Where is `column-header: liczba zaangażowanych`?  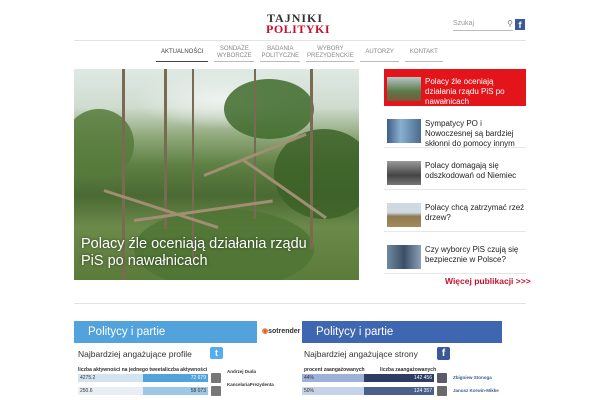 column-header: liczba zaangażowanych is located at coordinates (408, 370).